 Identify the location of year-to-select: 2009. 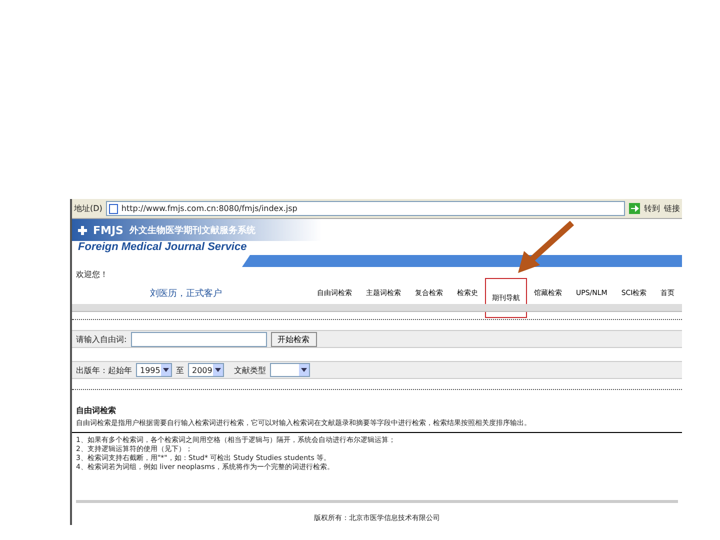
(206, 370).